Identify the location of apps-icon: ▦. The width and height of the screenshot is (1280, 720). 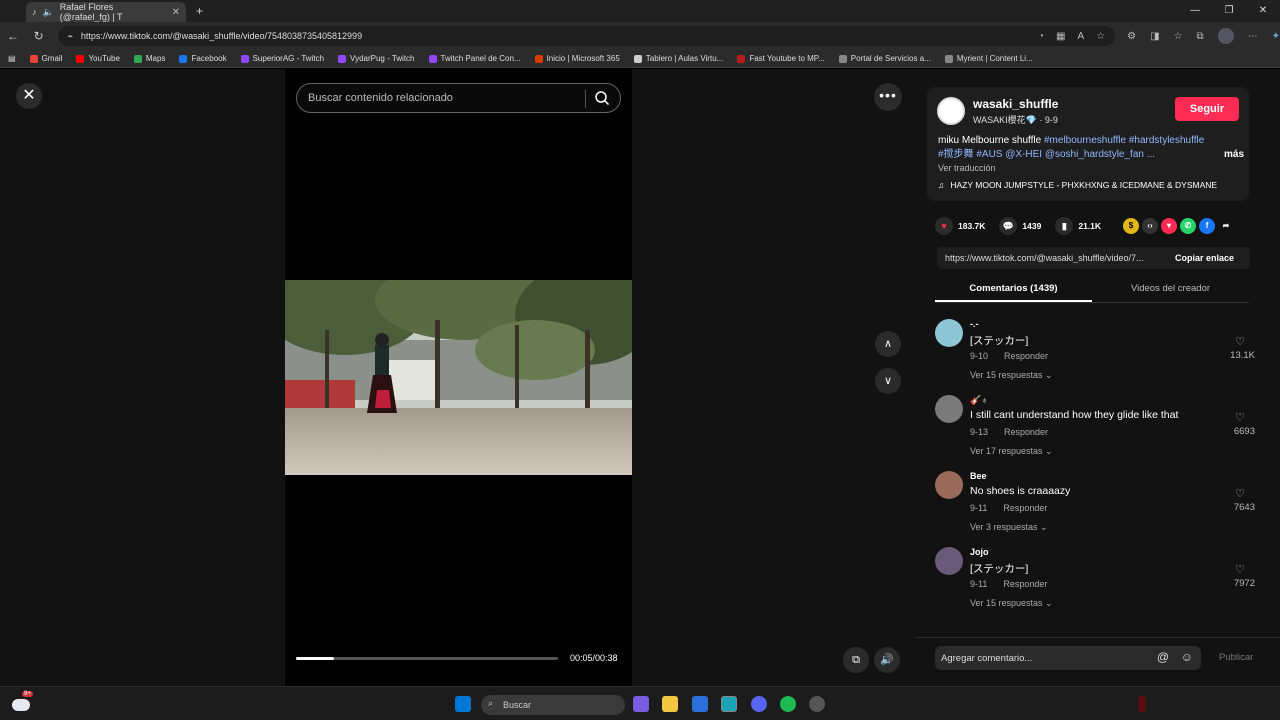
(1060, 36).